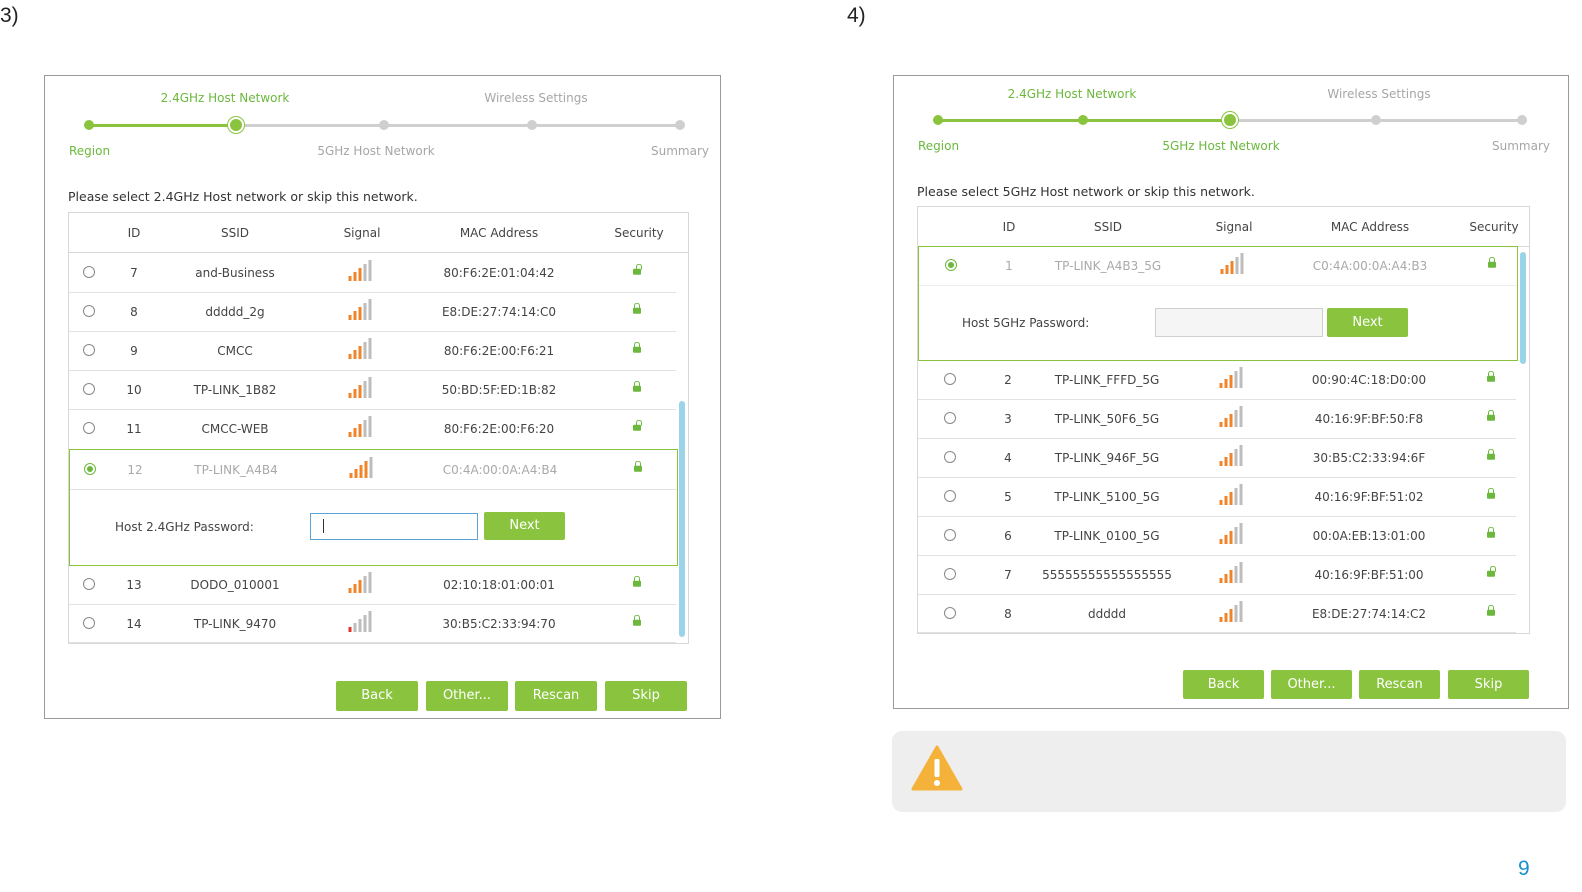  I want to click on step-dot-5ghz-current, so click(1230, 120).